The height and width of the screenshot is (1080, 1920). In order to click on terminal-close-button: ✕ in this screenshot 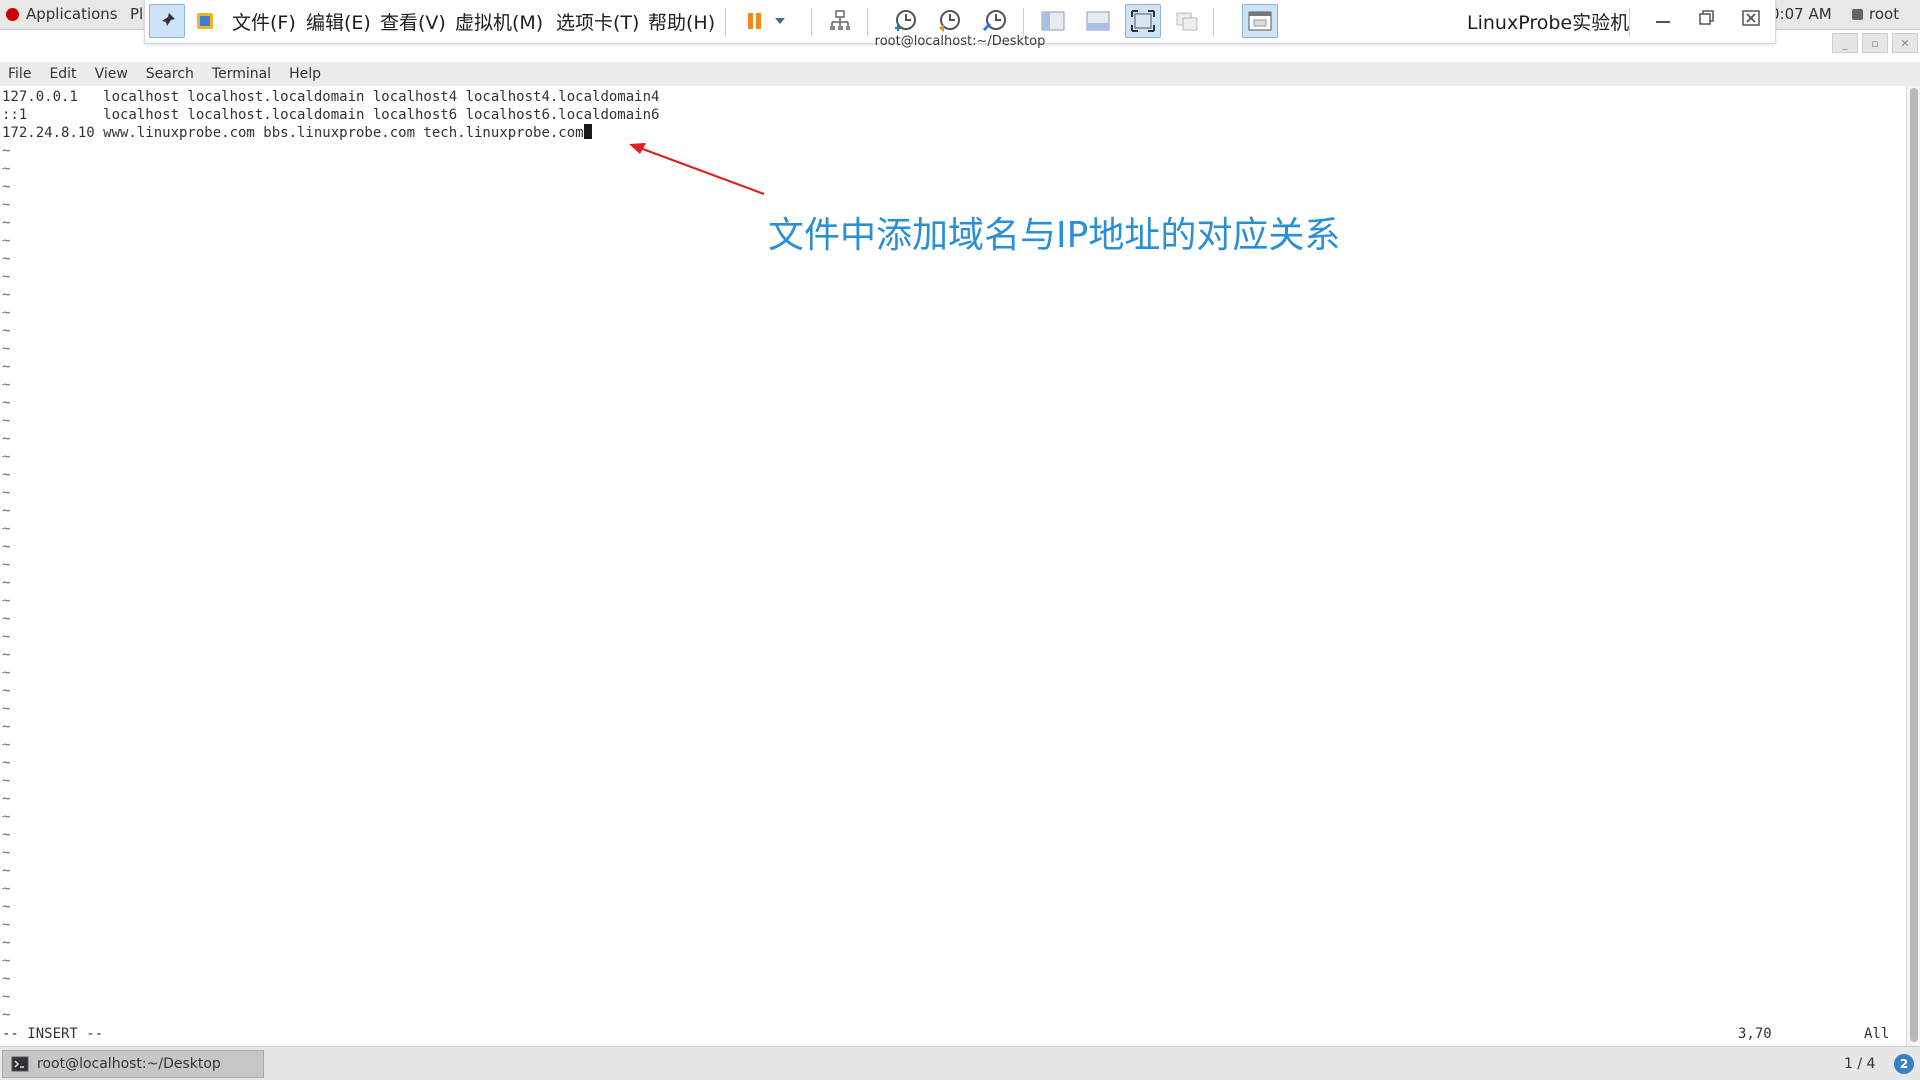, I will do `click(1905, 43)`.